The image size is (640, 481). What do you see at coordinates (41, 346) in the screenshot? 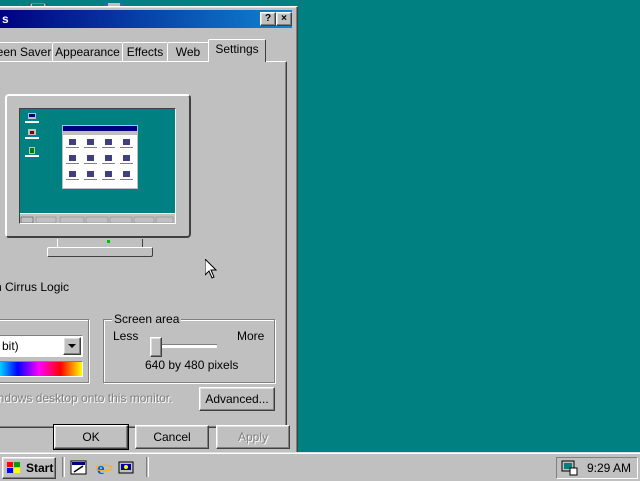
I see `colors-dropdown: bit)` at bounding box center [41, 346].